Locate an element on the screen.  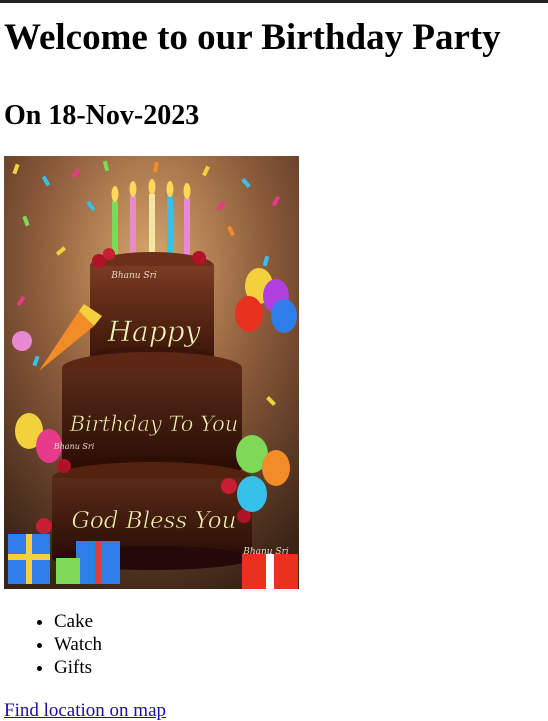
wish-blessing-text: God Bless You is located at coordinates (154, 521).